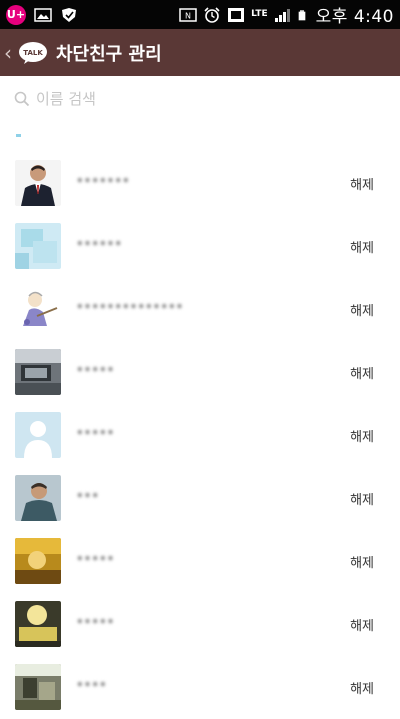  I want to click on default-profile-icon, so click(38, 435).